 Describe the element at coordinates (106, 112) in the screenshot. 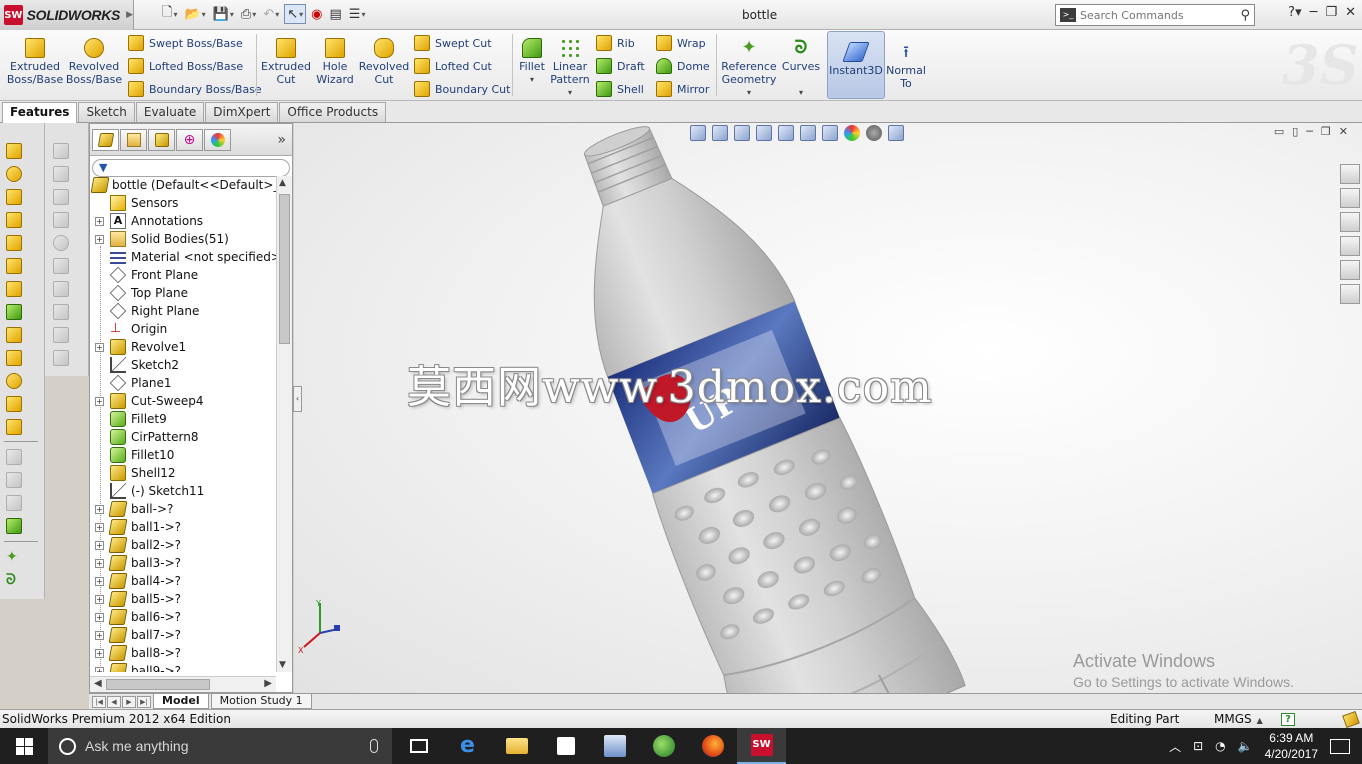

I see `tab-sketch: Sketch` at that location.